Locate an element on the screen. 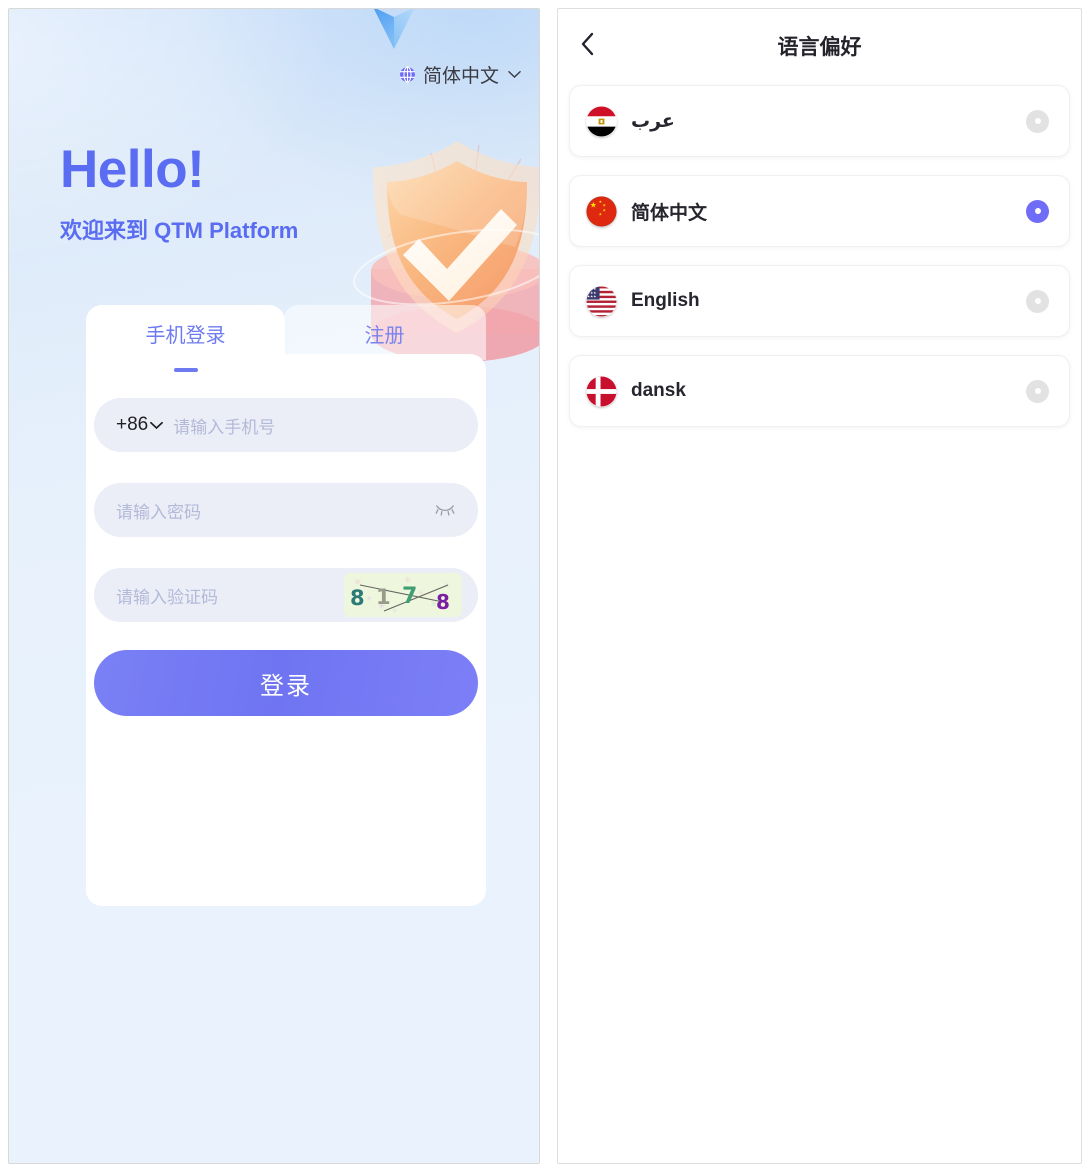 The height and width of the screenshot is (1172, 1090). language-option-chinese: ★ ★ ★ ★ ★ 简体中文 is located at coordinates (819, 211).